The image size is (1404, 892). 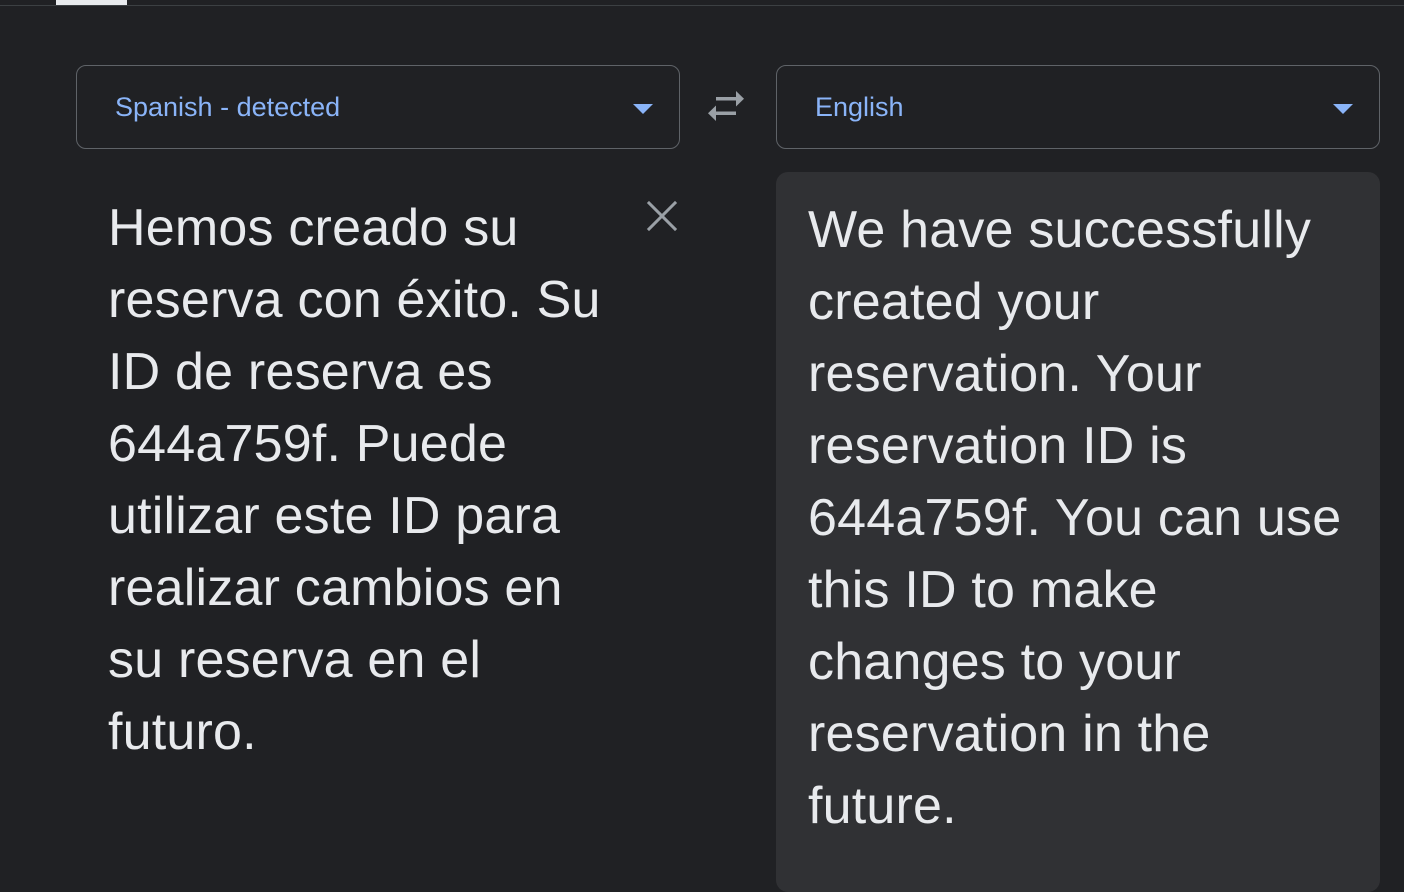 I want to click on active-tab-indicator, so click(x=91, y=2).